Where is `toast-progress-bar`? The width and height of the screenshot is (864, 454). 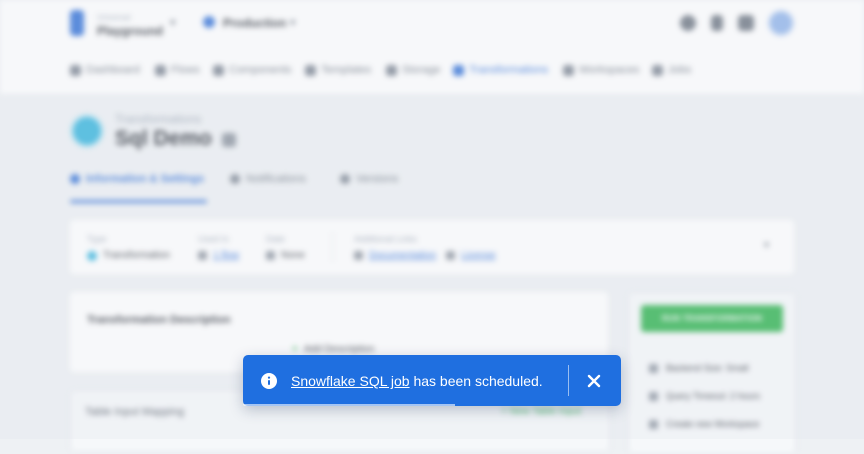
toast-progress-bar is located at coordinates (349, 405).